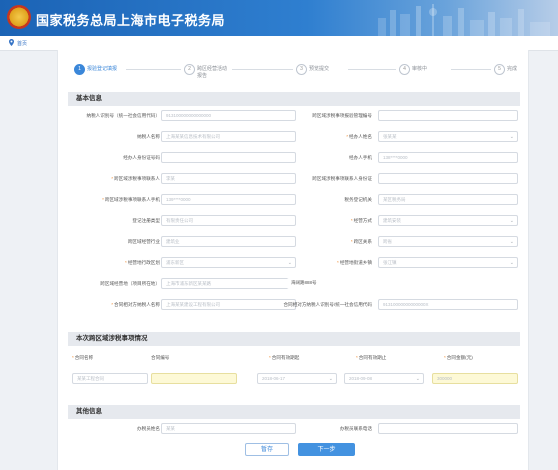 Image resolution: width=558 pixels, height=470 pixels. Describe the element at coordinates (448, 157) in the screenshot. I see `text-input: 138****0000` at that location.